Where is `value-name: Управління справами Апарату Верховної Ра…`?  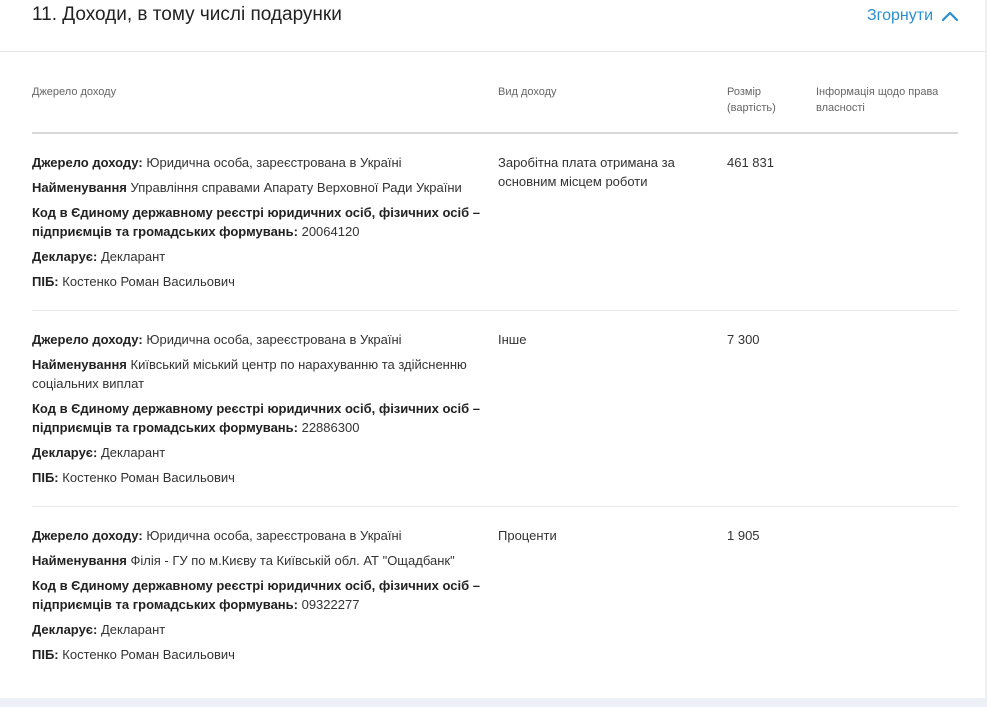
value-name: Управління справами Апарату Верховної Ра… is located at coordinates (296, 187).